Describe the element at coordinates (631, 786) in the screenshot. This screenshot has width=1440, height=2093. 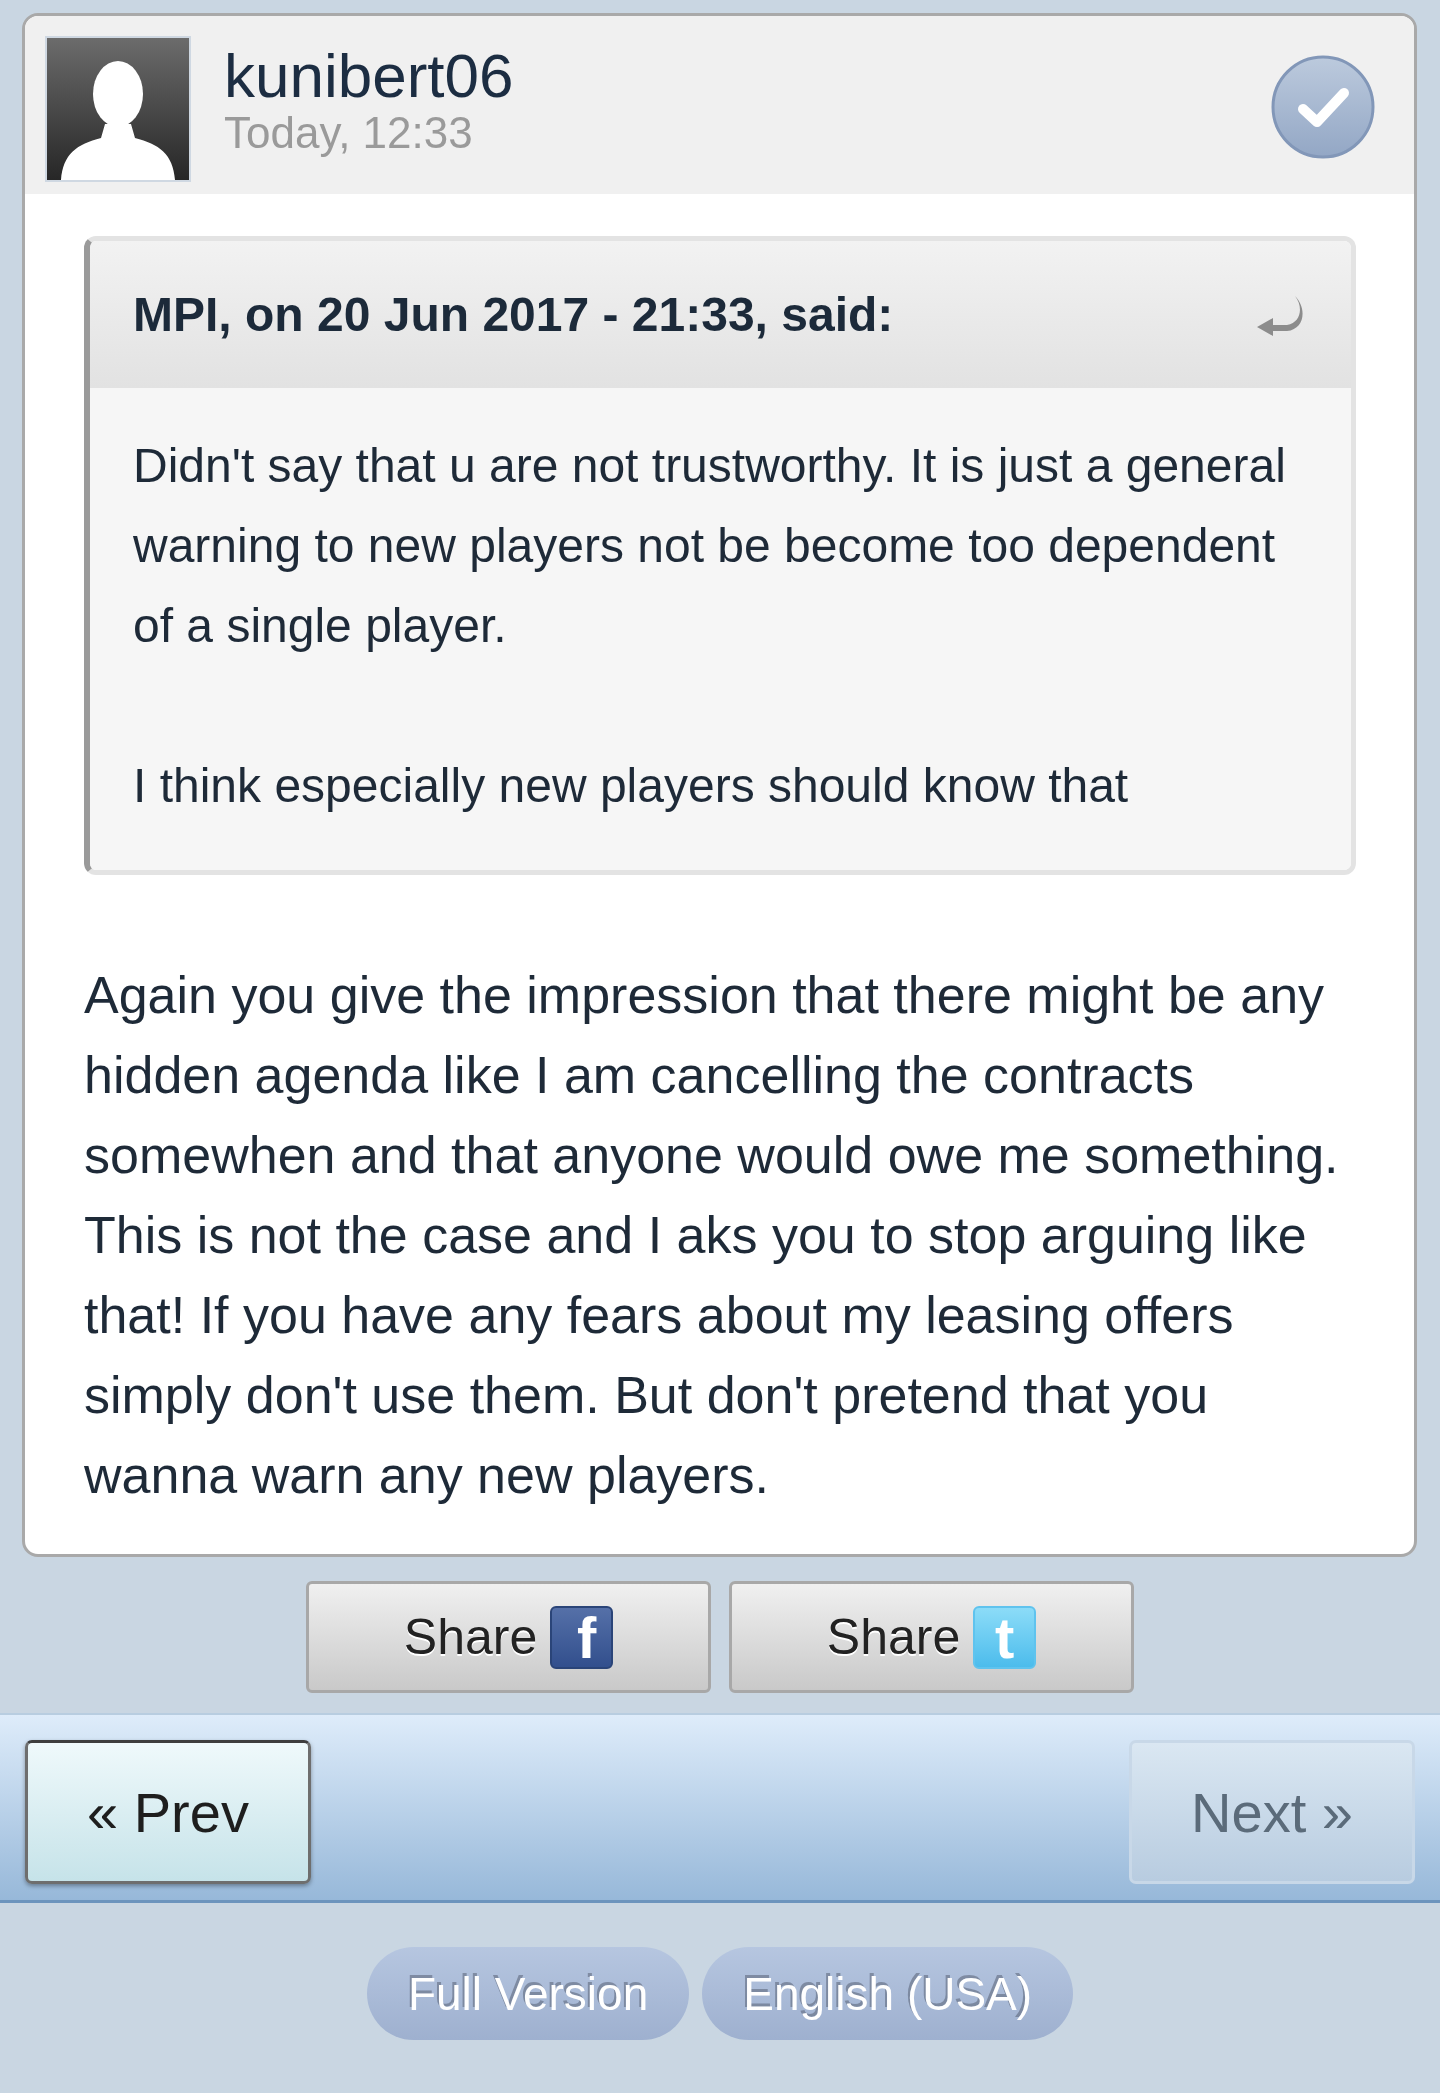
I see `quote-paragraph: I think especially new players should know that` at that location.